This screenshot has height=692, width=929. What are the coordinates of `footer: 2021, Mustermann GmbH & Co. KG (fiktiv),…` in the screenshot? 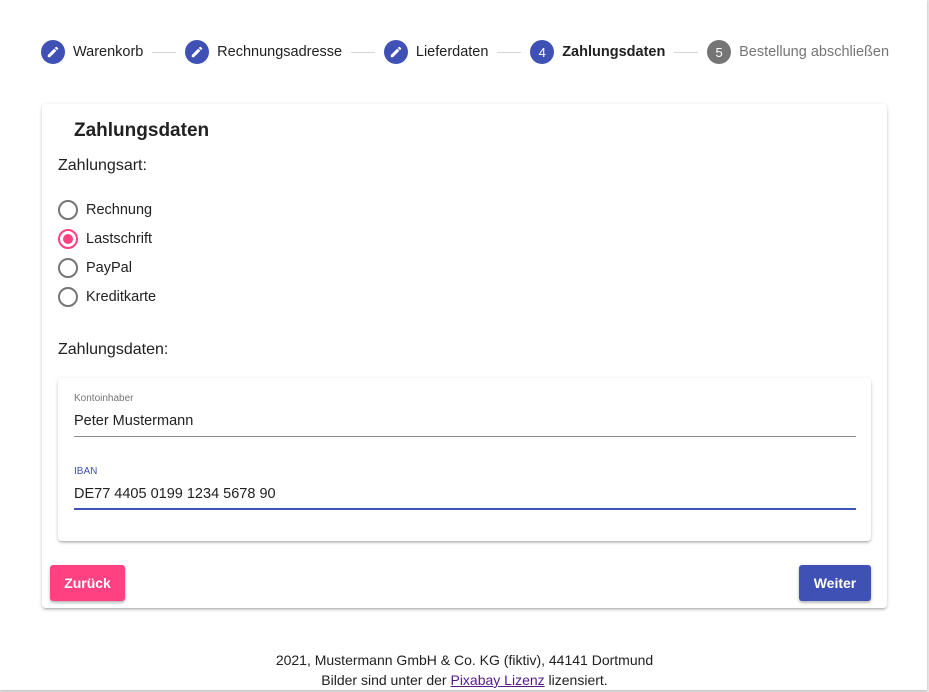 It's located at (464, 670).